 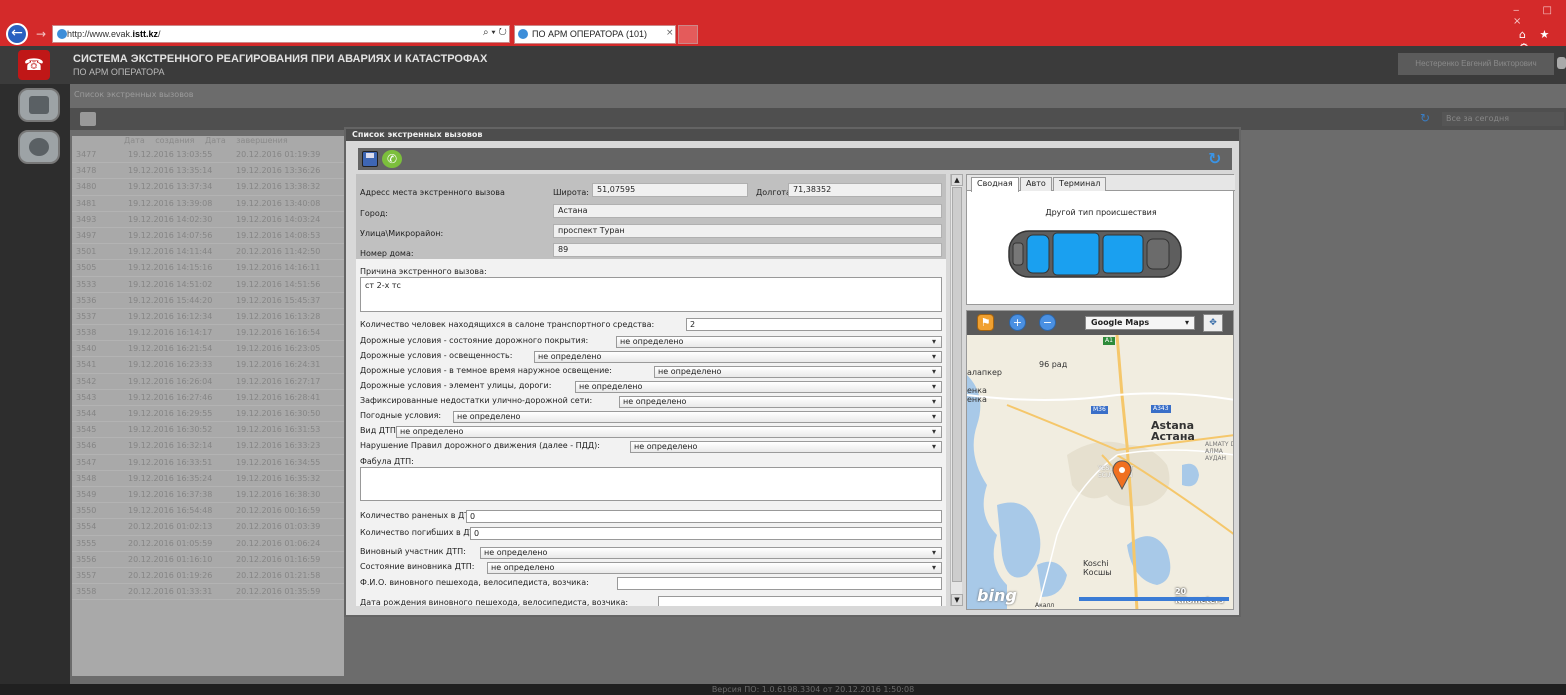 I want to click on cell-closed: 19.12.2016 15:45:37, so click(x=278, y=300).